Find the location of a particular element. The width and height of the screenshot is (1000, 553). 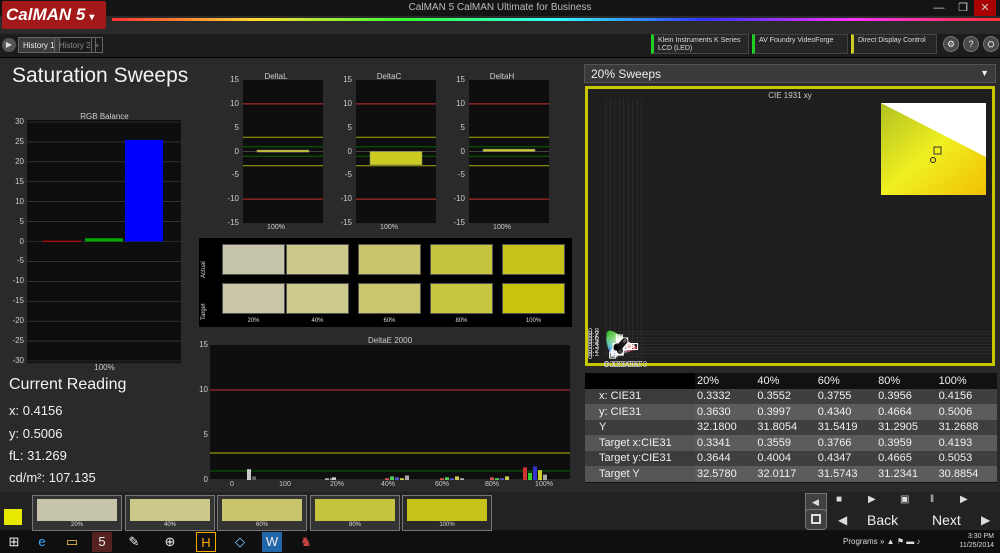

step-swatch-4: 80% is located at coordinates (355, 513).